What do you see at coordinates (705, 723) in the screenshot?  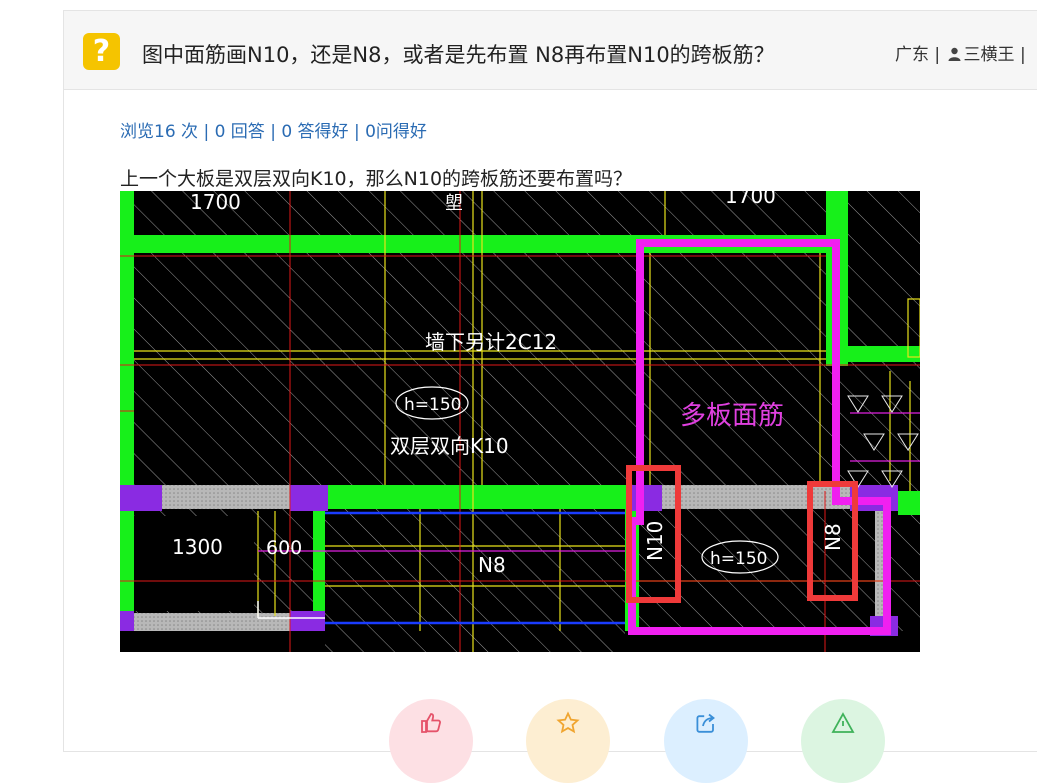 I see `share-icon` at bounding box center [705, 723].